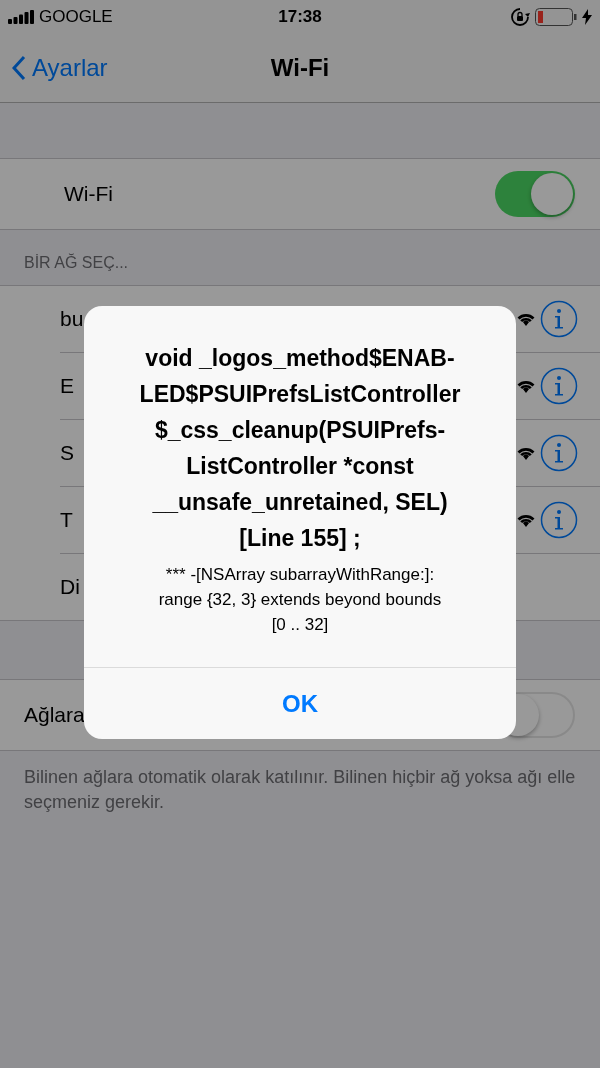 This screenshot has height=1068, width=600. Describe the element at coordinates (67, 386) in the screenshot. I see `network-name: E` at that location.